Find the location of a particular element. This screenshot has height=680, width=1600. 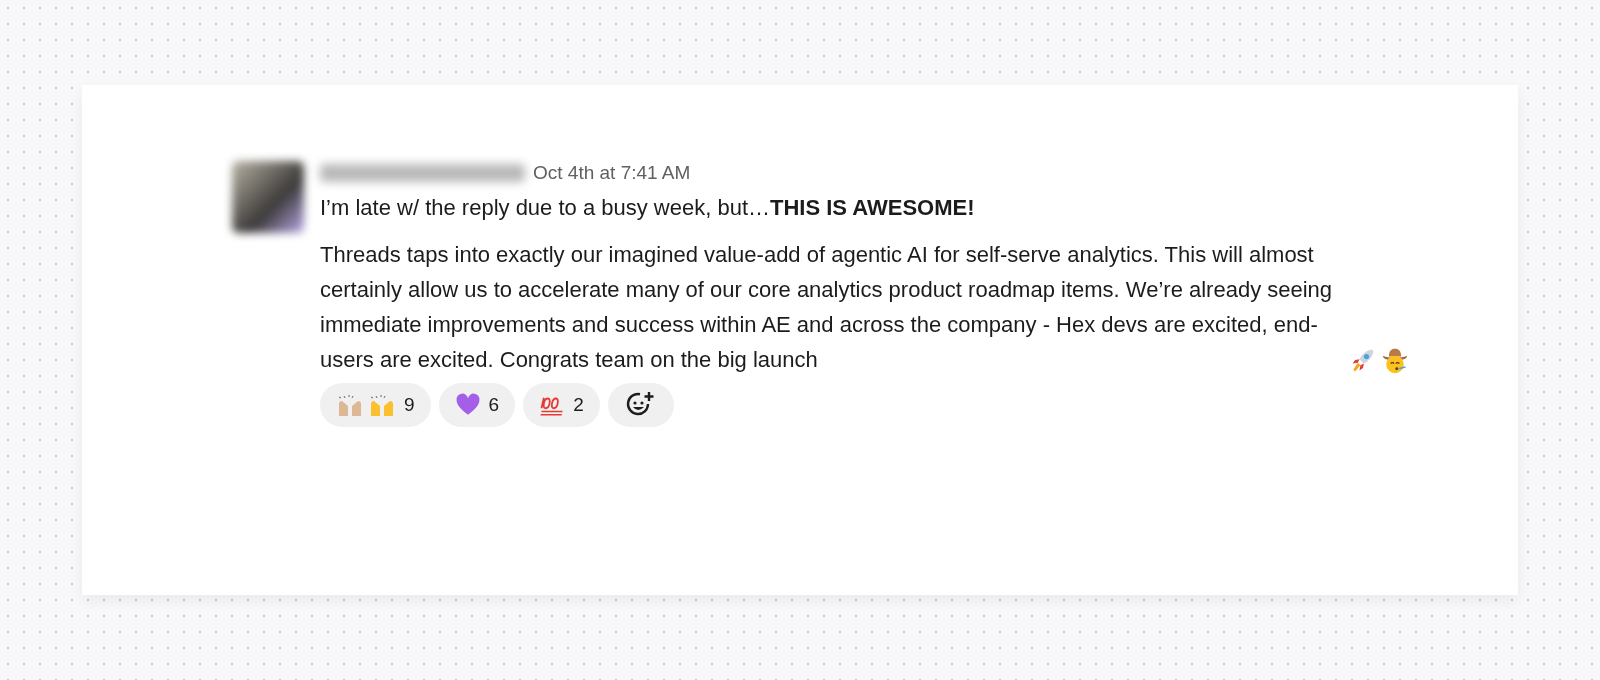

reaction-pill: 6 is located at coordinates (477, 405).